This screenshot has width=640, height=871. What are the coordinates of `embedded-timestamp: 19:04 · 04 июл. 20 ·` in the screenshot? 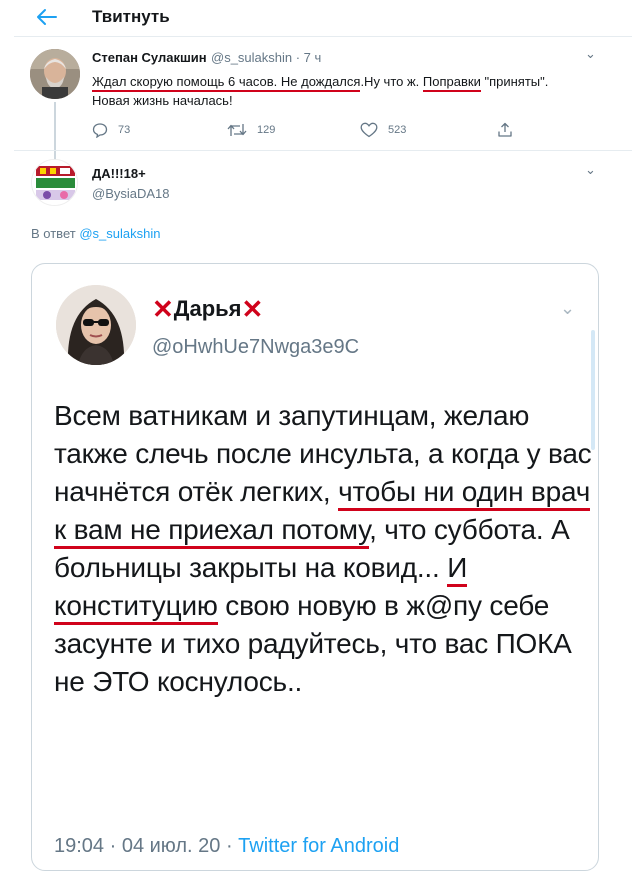 It's located at (146, 846).